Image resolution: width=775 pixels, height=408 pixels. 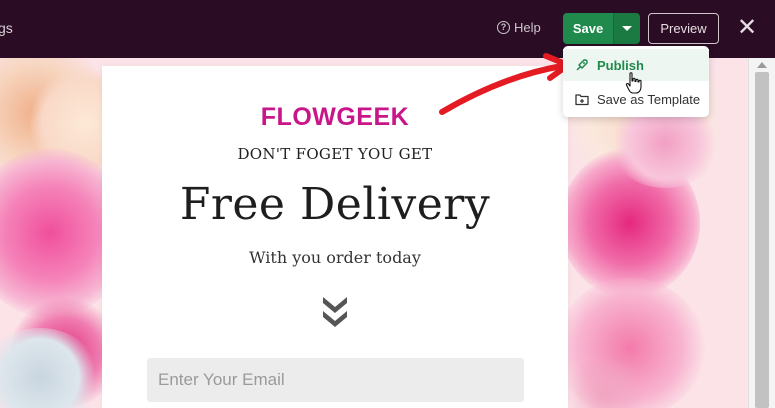 What do you see at coordinates (503, 27) in the screenshot?
I see `help-icon: ?` at bounding box center [503, 27].